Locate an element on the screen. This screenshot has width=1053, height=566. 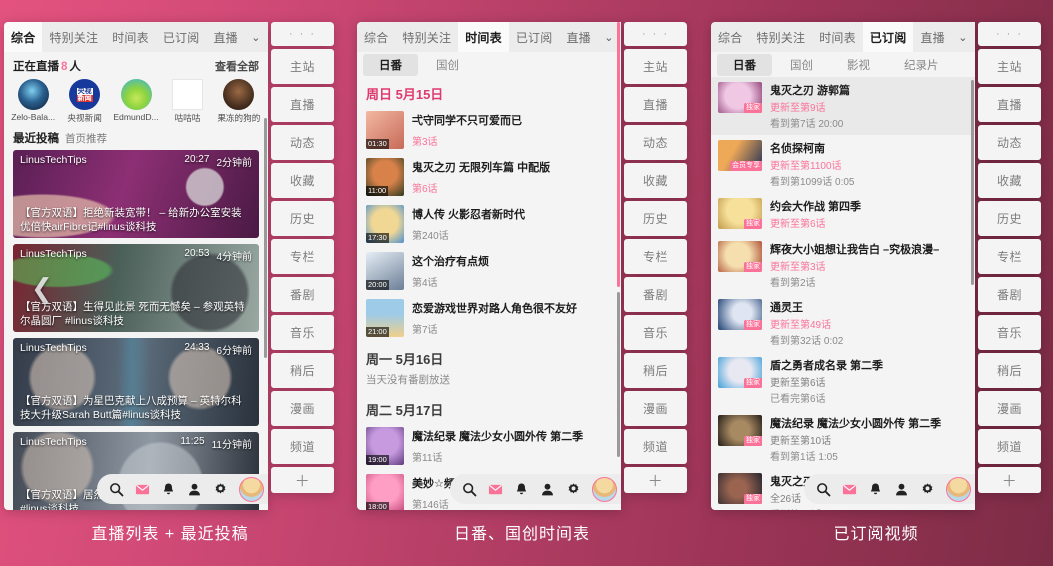
subscription-item: 独家 约会大作战 第四季 更新至第6话 is located at coordinates (843, 214).